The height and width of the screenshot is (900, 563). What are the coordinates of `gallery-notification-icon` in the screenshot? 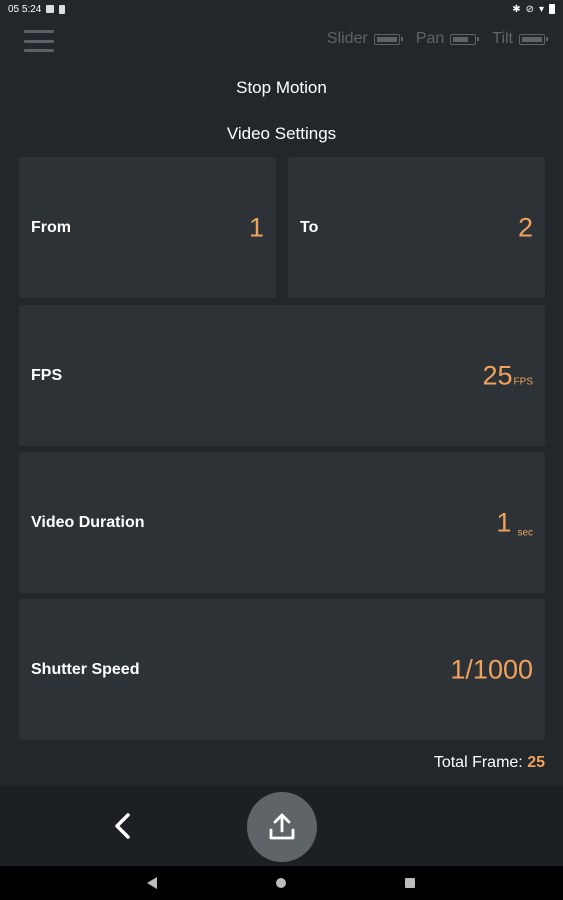 It's located at (50, 9).